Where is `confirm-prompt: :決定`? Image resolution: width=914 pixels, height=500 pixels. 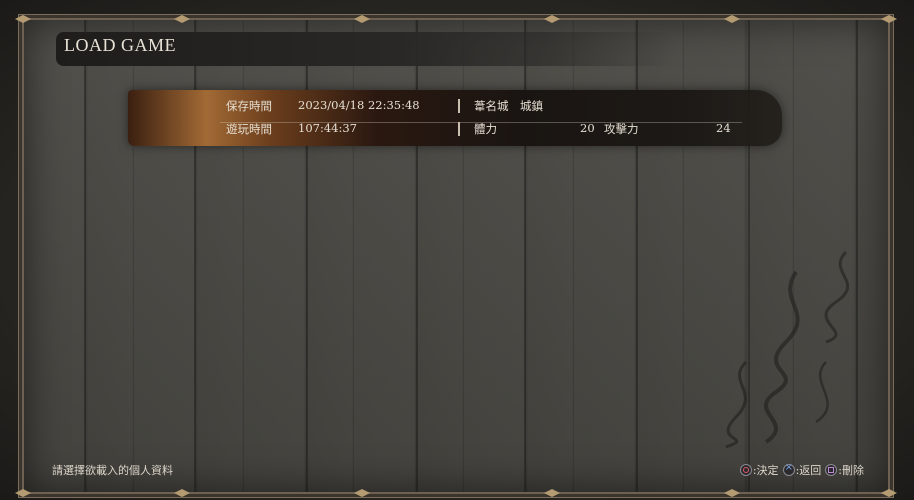
confirm-prompt: :決定 is located at coordinates (759, 470).